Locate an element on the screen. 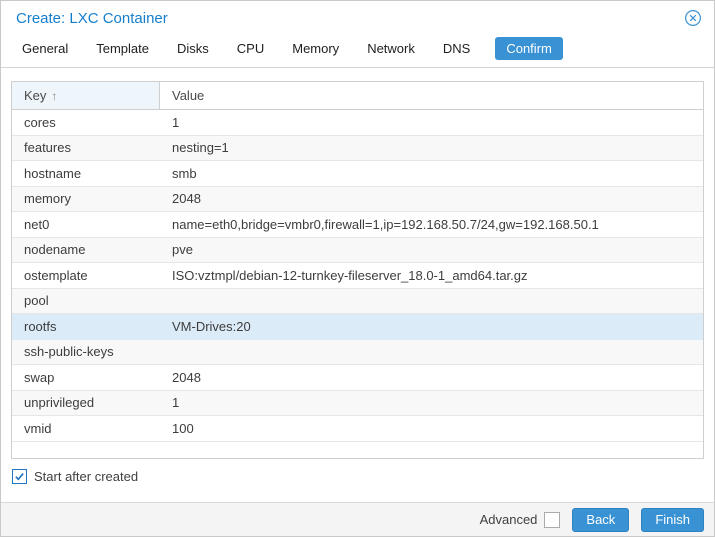 The height and width of the screenshot is (537, 715). column-header-key-label: Key is located at coordinates (35, 95).